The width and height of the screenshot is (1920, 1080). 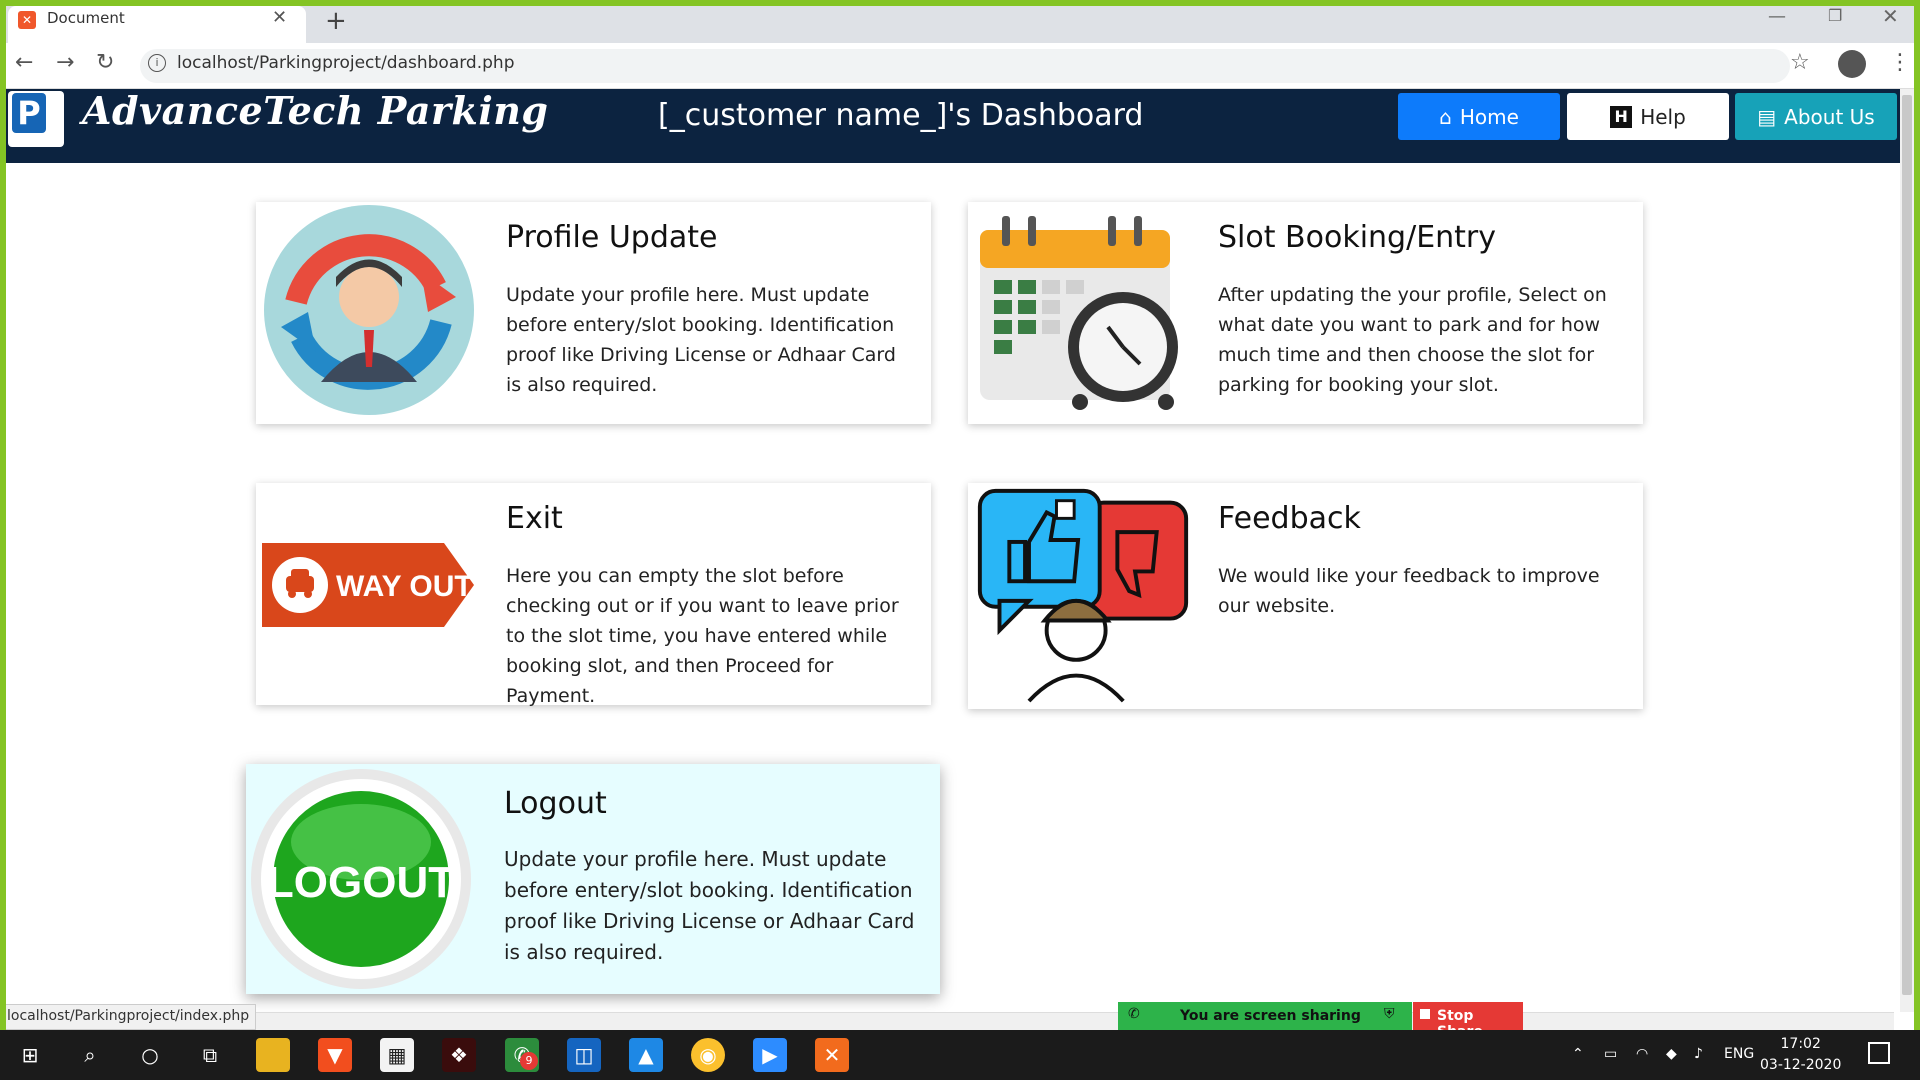 I want to click on volume-icon: ♪, so click(x=1698, y=1054).